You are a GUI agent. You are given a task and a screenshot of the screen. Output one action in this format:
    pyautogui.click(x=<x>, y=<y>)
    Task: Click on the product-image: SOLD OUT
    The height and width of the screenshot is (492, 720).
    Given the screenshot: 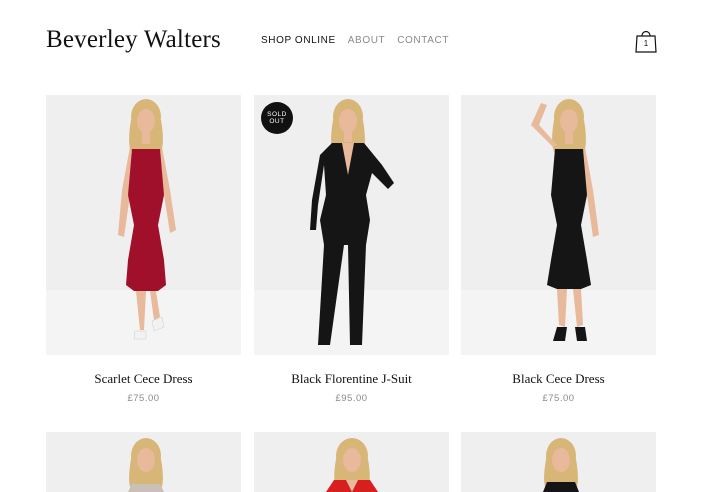 What is the action you would take?
    pyautogui.click(x=351, y=225)
    